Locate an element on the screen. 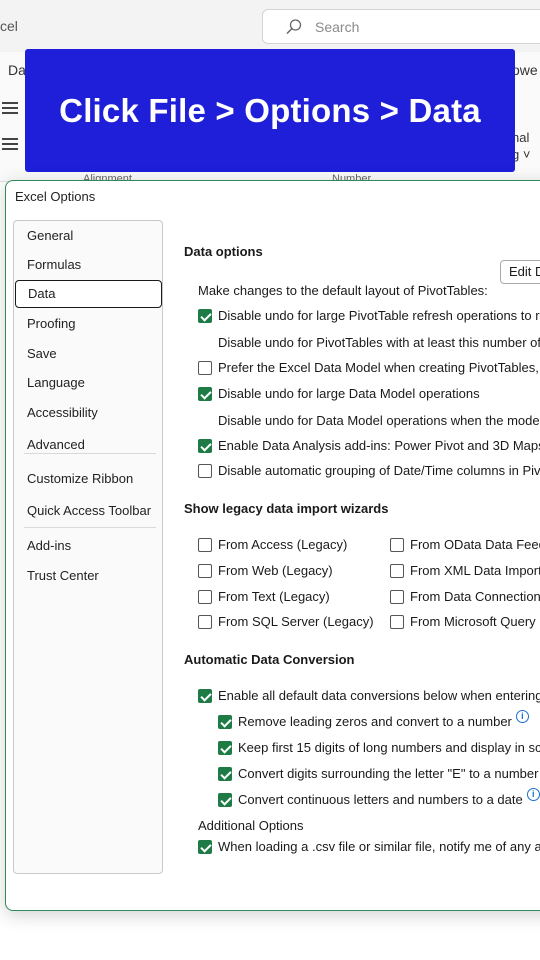  excel-title-bar: cel Search is located at coordinates (270, 26).